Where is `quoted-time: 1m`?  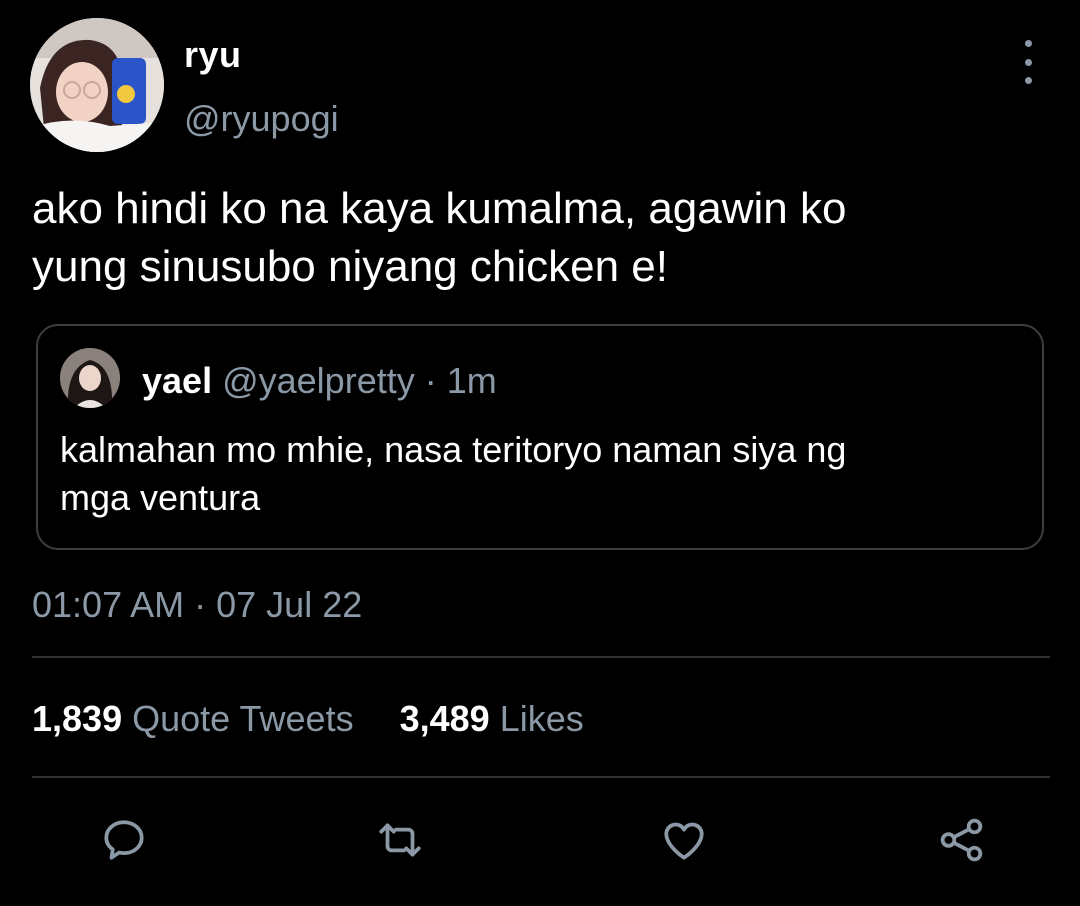
quoted-time: 1m is located at coordinates (471, 380).